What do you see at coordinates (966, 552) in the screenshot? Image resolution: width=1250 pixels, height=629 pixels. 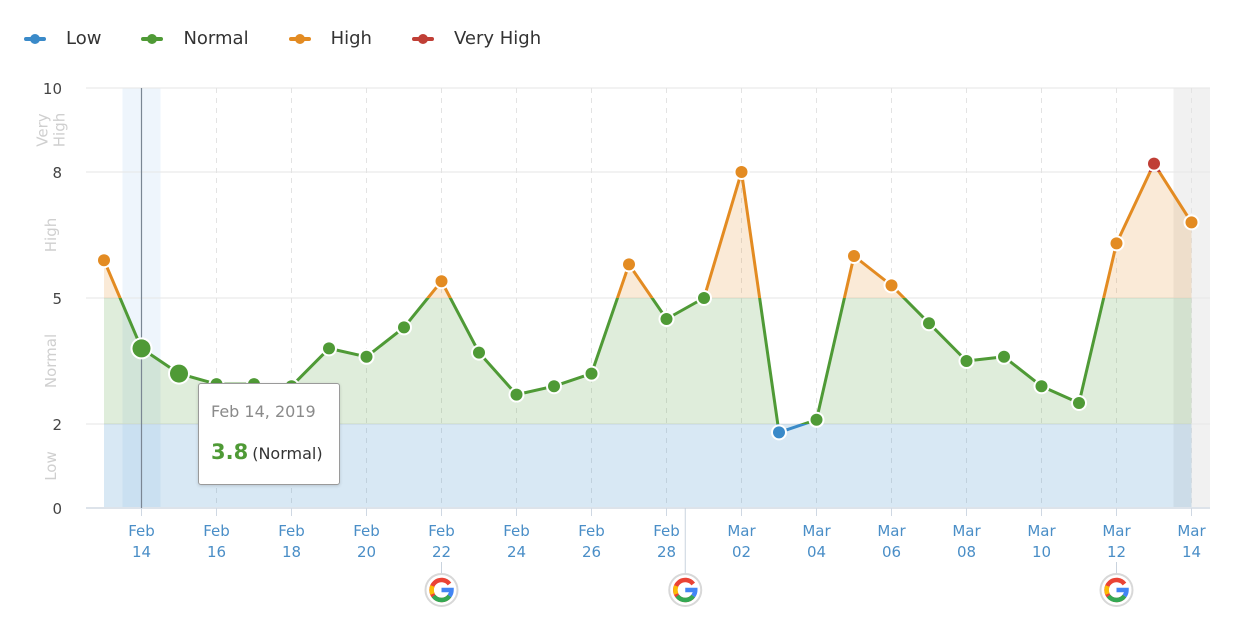 I see `x-tick-day: 08` at bounding box center [966, 552].